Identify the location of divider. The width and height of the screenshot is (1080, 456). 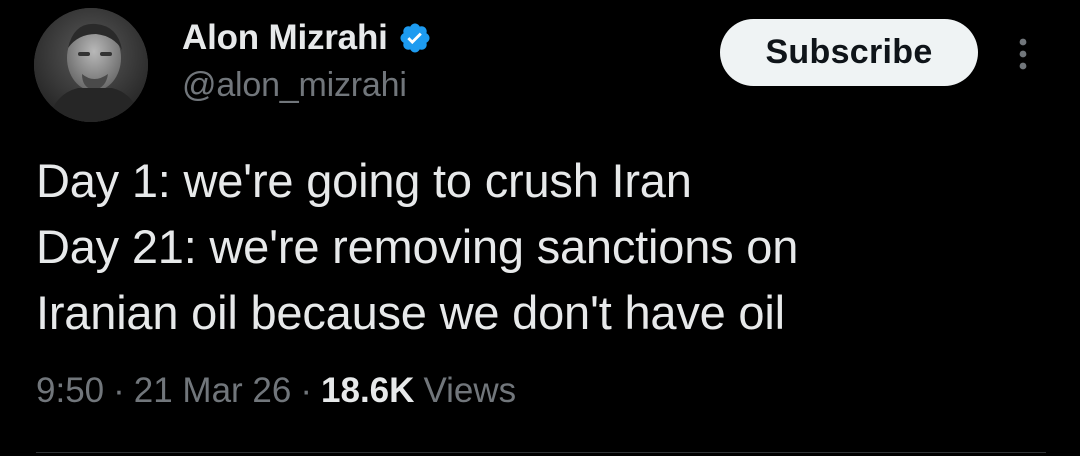
(541, 452).